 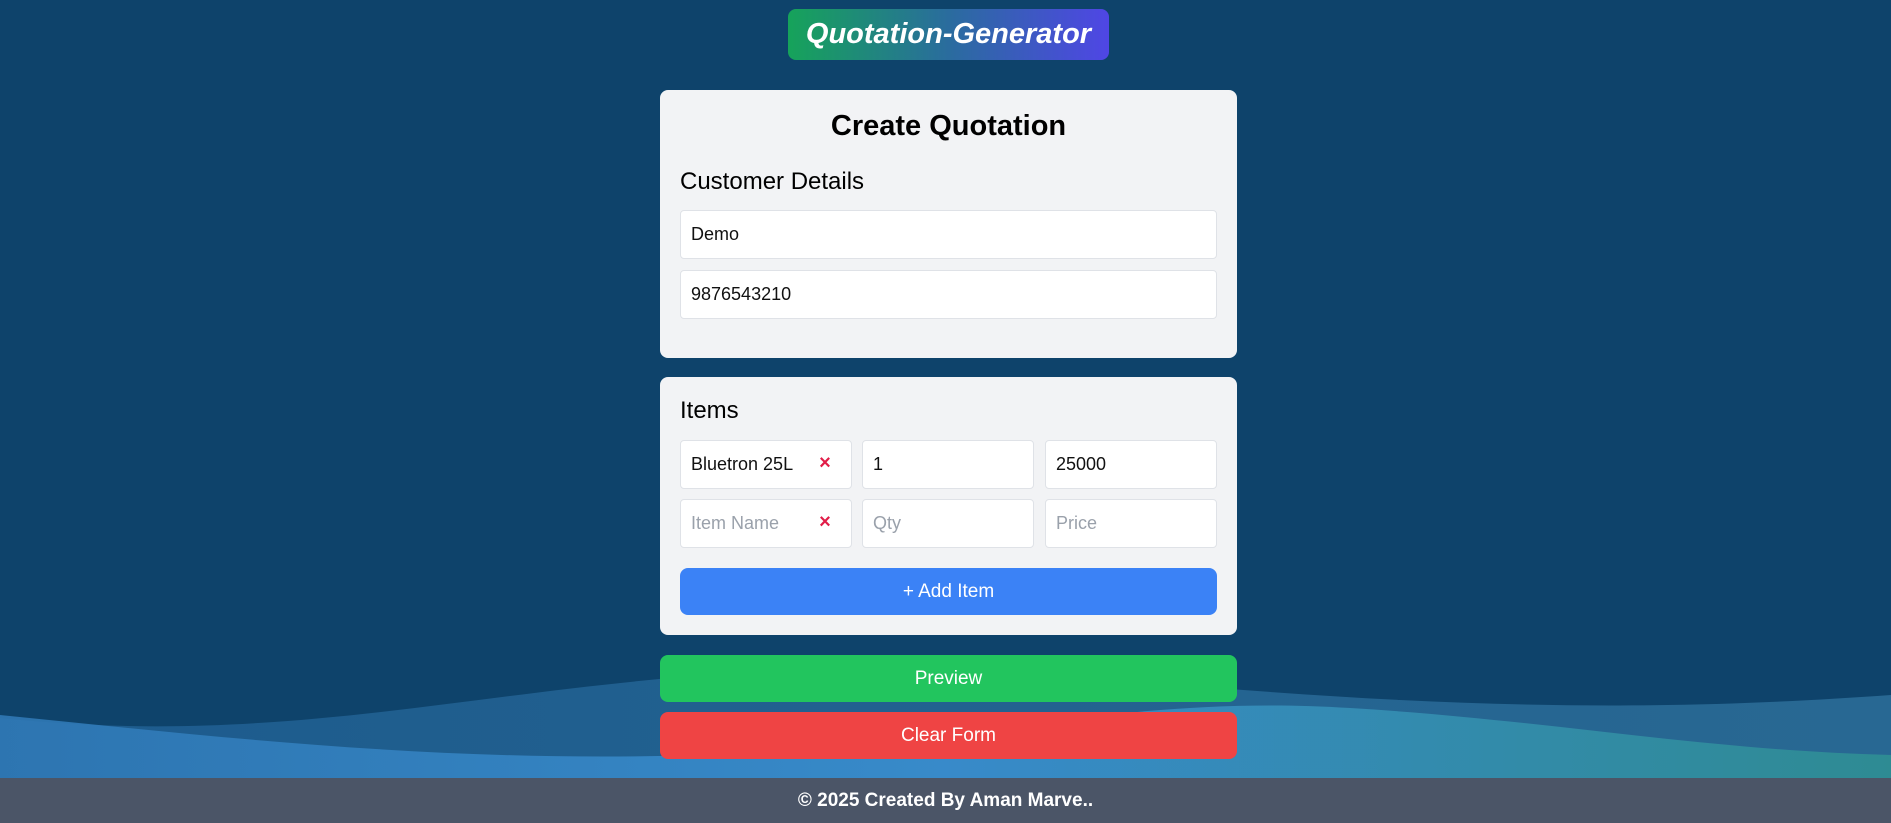 What do you see at coordinates (948, 234) in the screenshot?
I see `customer-name-input` at bounding box center [948, 234].